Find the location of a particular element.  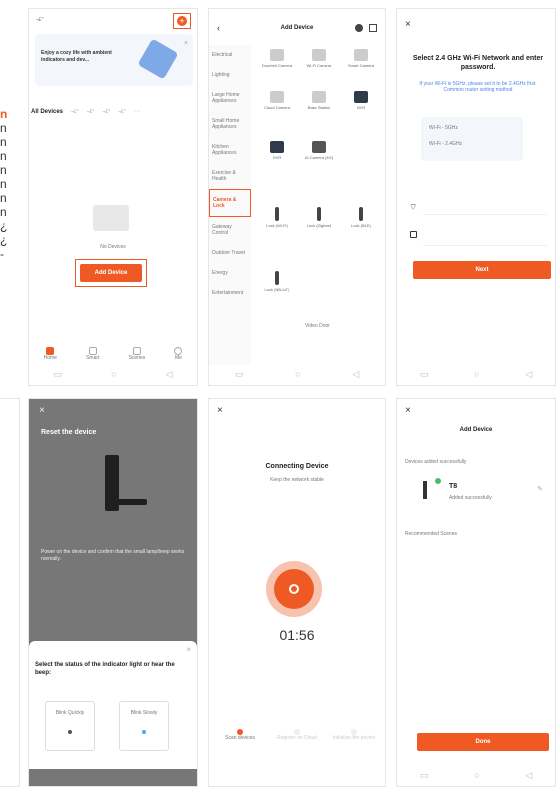

add-device-button: Add Device is located at coordinates (111, 273).